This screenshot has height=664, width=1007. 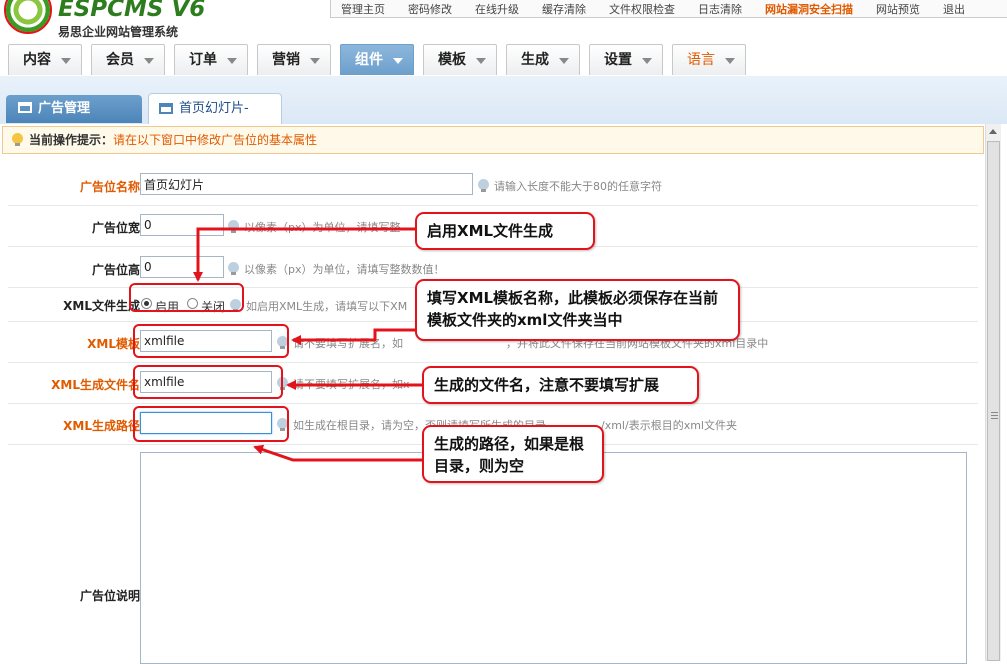 What do you see at coordinates (344, 269) in the screenshot?
I see `tip-text: 以像素（px）为单位，请填写整数数值！` at bounding box center [344, 269].